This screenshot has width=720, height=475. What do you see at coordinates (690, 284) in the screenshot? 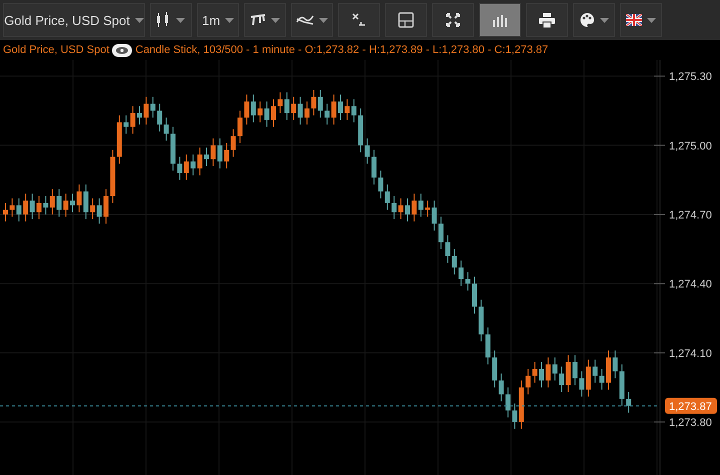
I see `price-axis-label: 1,274.40` at bounding box center [690, 284].